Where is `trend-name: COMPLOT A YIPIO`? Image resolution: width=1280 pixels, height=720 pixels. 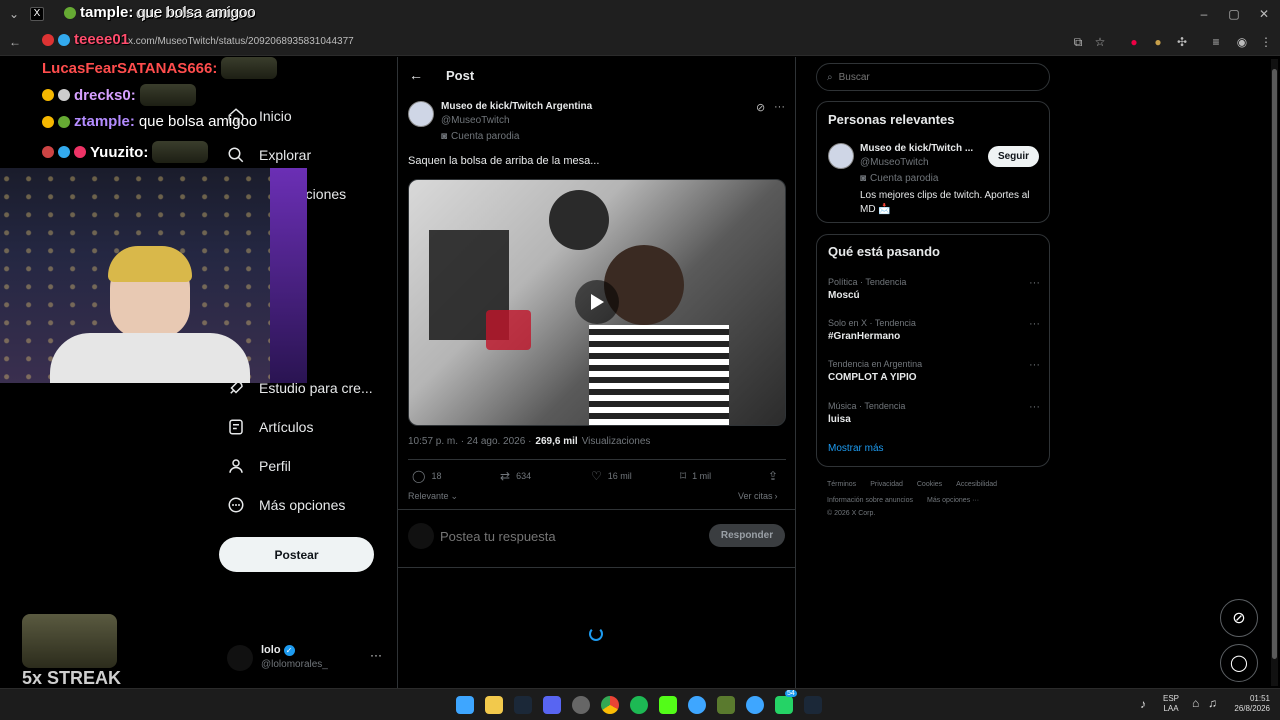
trend-name: COMPLOT A YIPIO is located at coordinates (872, 377).